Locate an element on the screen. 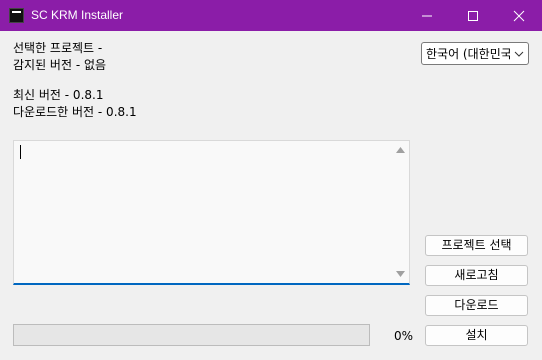 The height and width of the screenshot is (360, 542). chevron-down-icon is located at coordinates (519, 54).